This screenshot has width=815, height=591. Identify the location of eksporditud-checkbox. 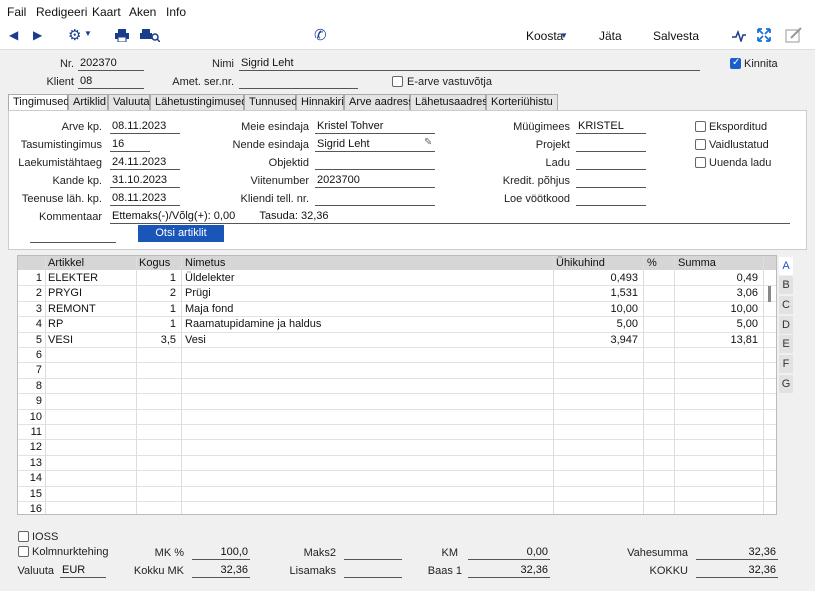
(700, 126).